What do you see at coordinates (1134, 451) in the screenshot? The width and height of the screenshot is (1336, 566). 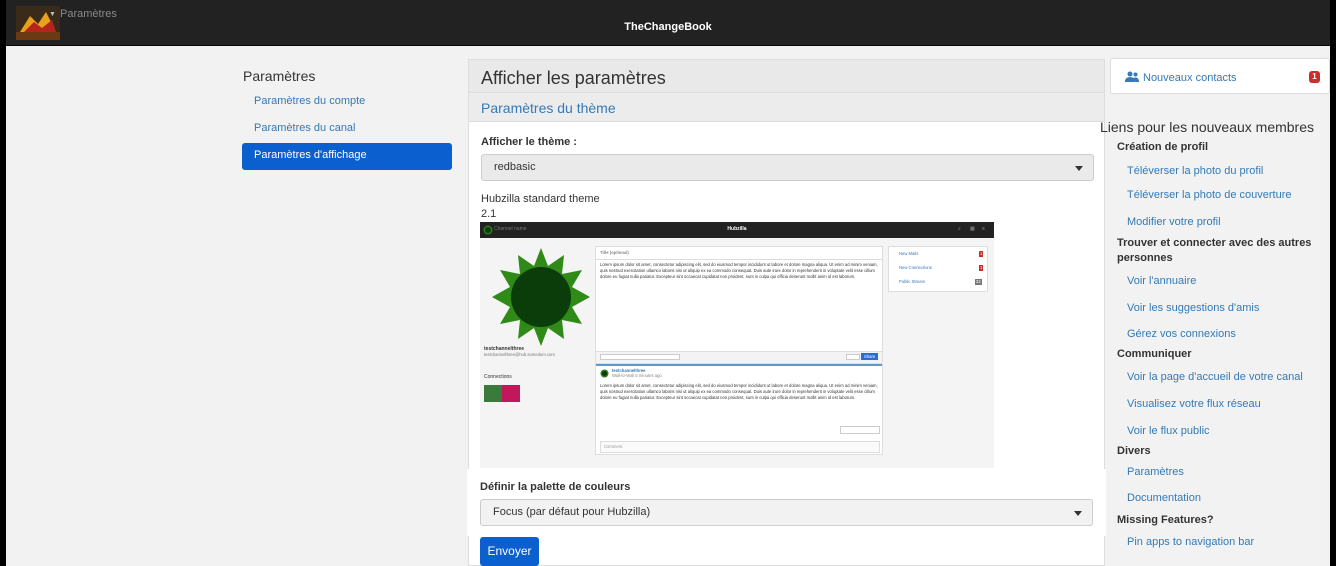 I see `heading-misc: Divers` at bounding box center [1134, 451].